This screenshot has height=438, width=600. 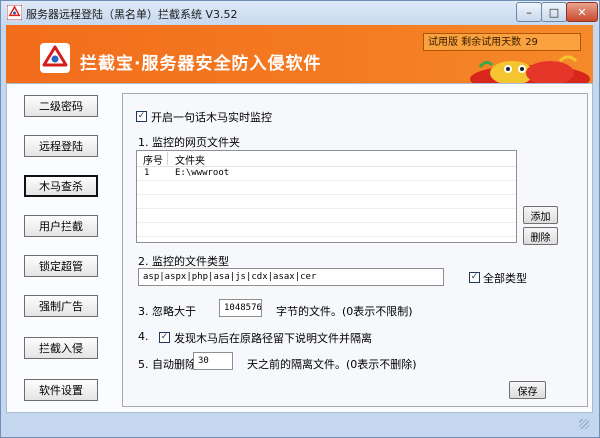 What do you see at coordinates (143, 336) in the screenshot?
I see `section4-number: 4.` at bounding box center [143, 336].